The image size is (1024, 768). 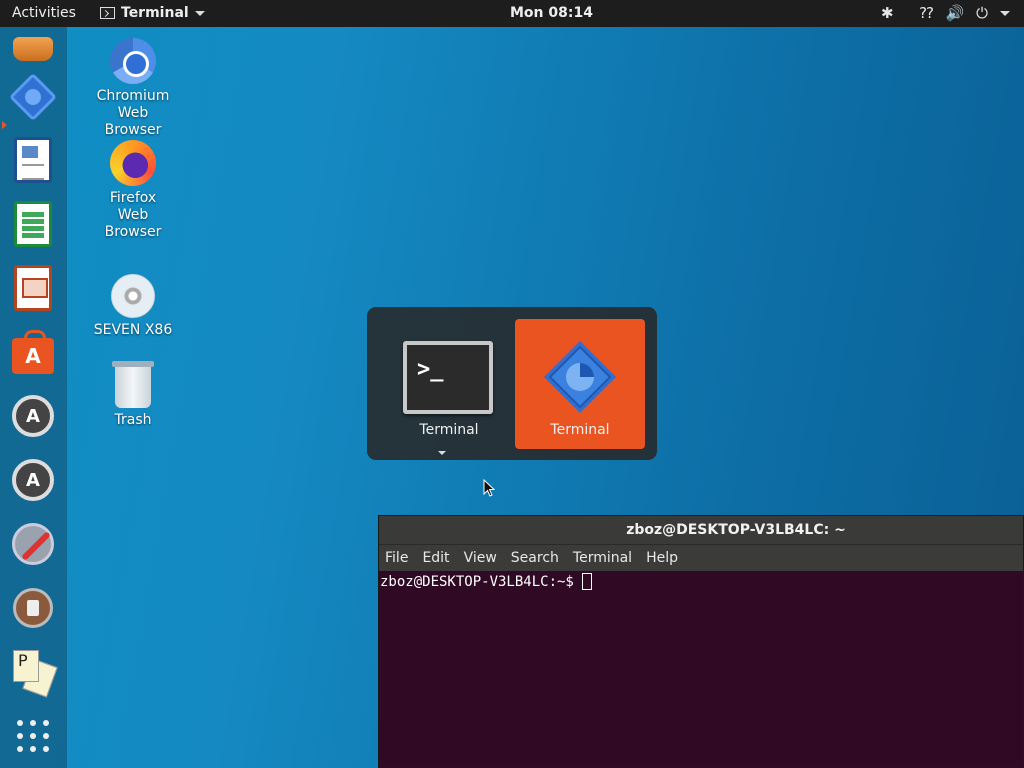 I want to click on power-icon: ⏻, so click(x=982, y=13).